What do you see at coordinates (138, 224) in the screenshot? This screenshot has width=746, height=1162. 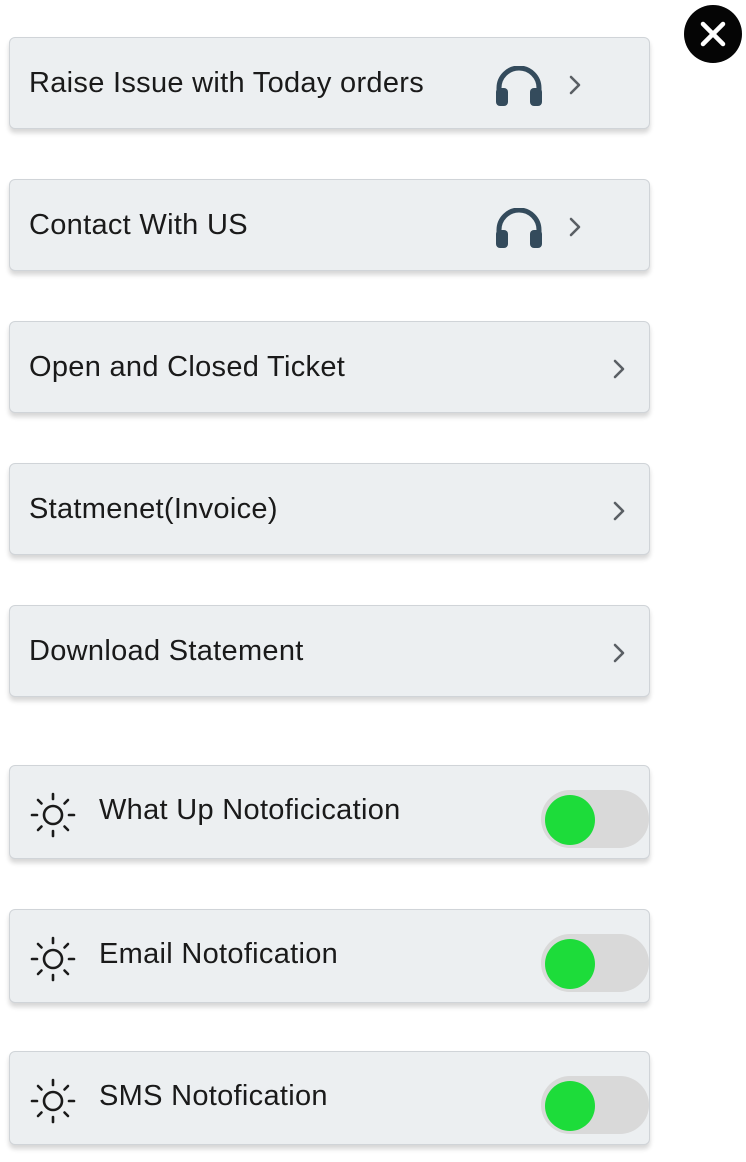 I see `menu-item-label: Contact With US` at bounding box center [138, 224].